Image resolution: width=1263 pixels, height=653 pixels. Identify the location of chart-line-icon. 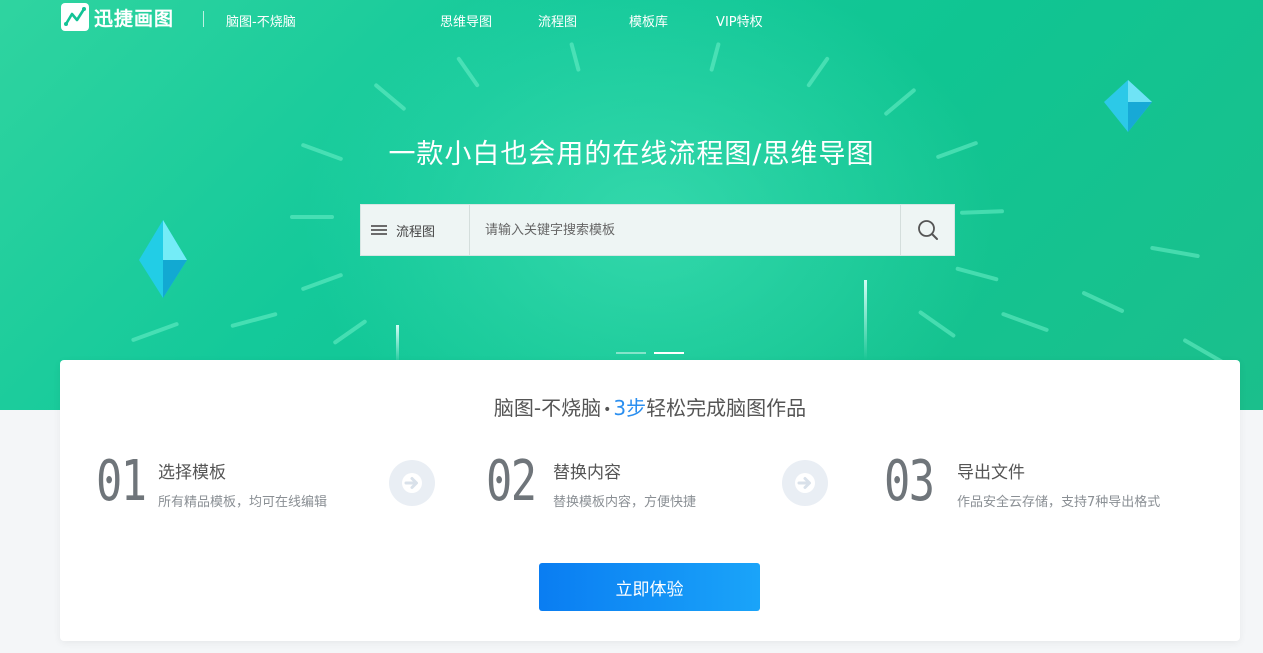
(75, 17).